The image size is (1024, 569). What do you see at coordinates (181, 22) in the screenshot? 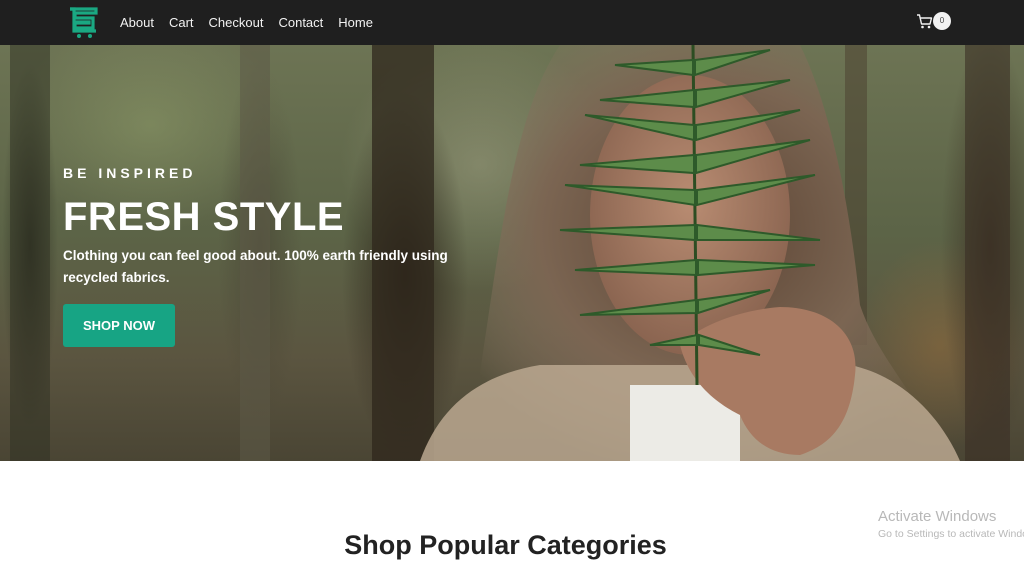
I see `nav-link-cart: Cart` at bounding box center [181, 22].